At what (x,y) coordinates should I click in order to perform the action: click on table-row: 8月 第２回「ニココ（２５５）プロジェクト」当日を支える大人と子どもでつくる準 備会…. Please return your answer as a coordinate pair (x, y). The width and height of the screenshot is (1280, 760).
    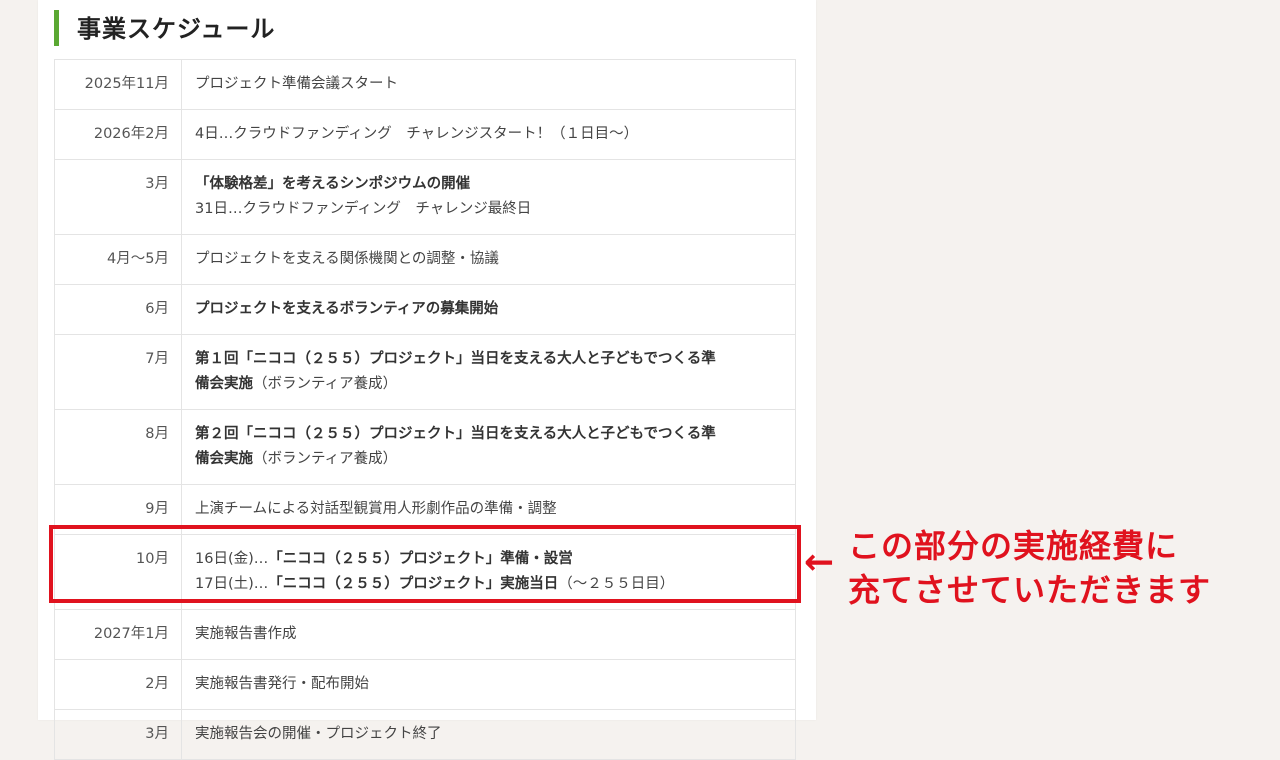
    Looking at the image, I should click on (425, 447).